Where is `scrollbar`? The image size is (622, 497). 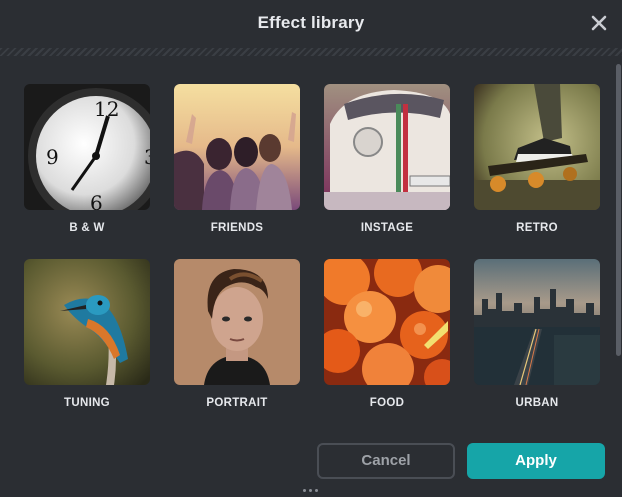 scrollbar is located at coordinates (618, 246).